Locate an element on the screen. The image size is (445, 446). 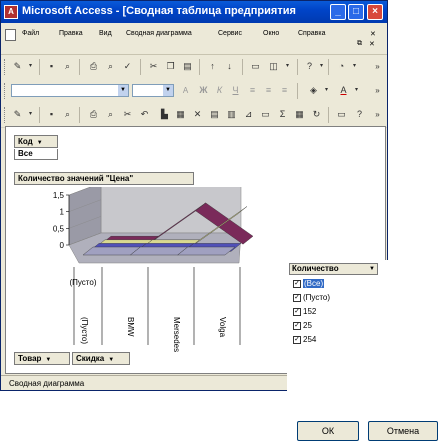
undo-icon: ↶ is located at coordinates (144, 114).